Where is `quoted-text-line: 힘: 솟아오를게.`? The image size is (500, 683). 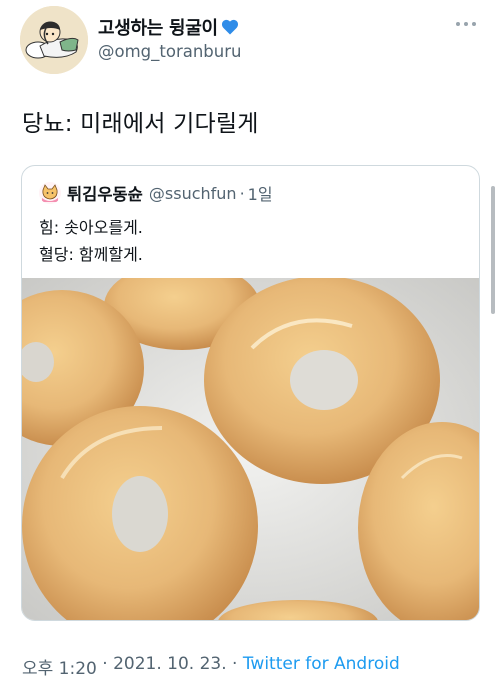
quoted-text-line: 힘: 솟아오를게. is located at coordinates (91, 227).